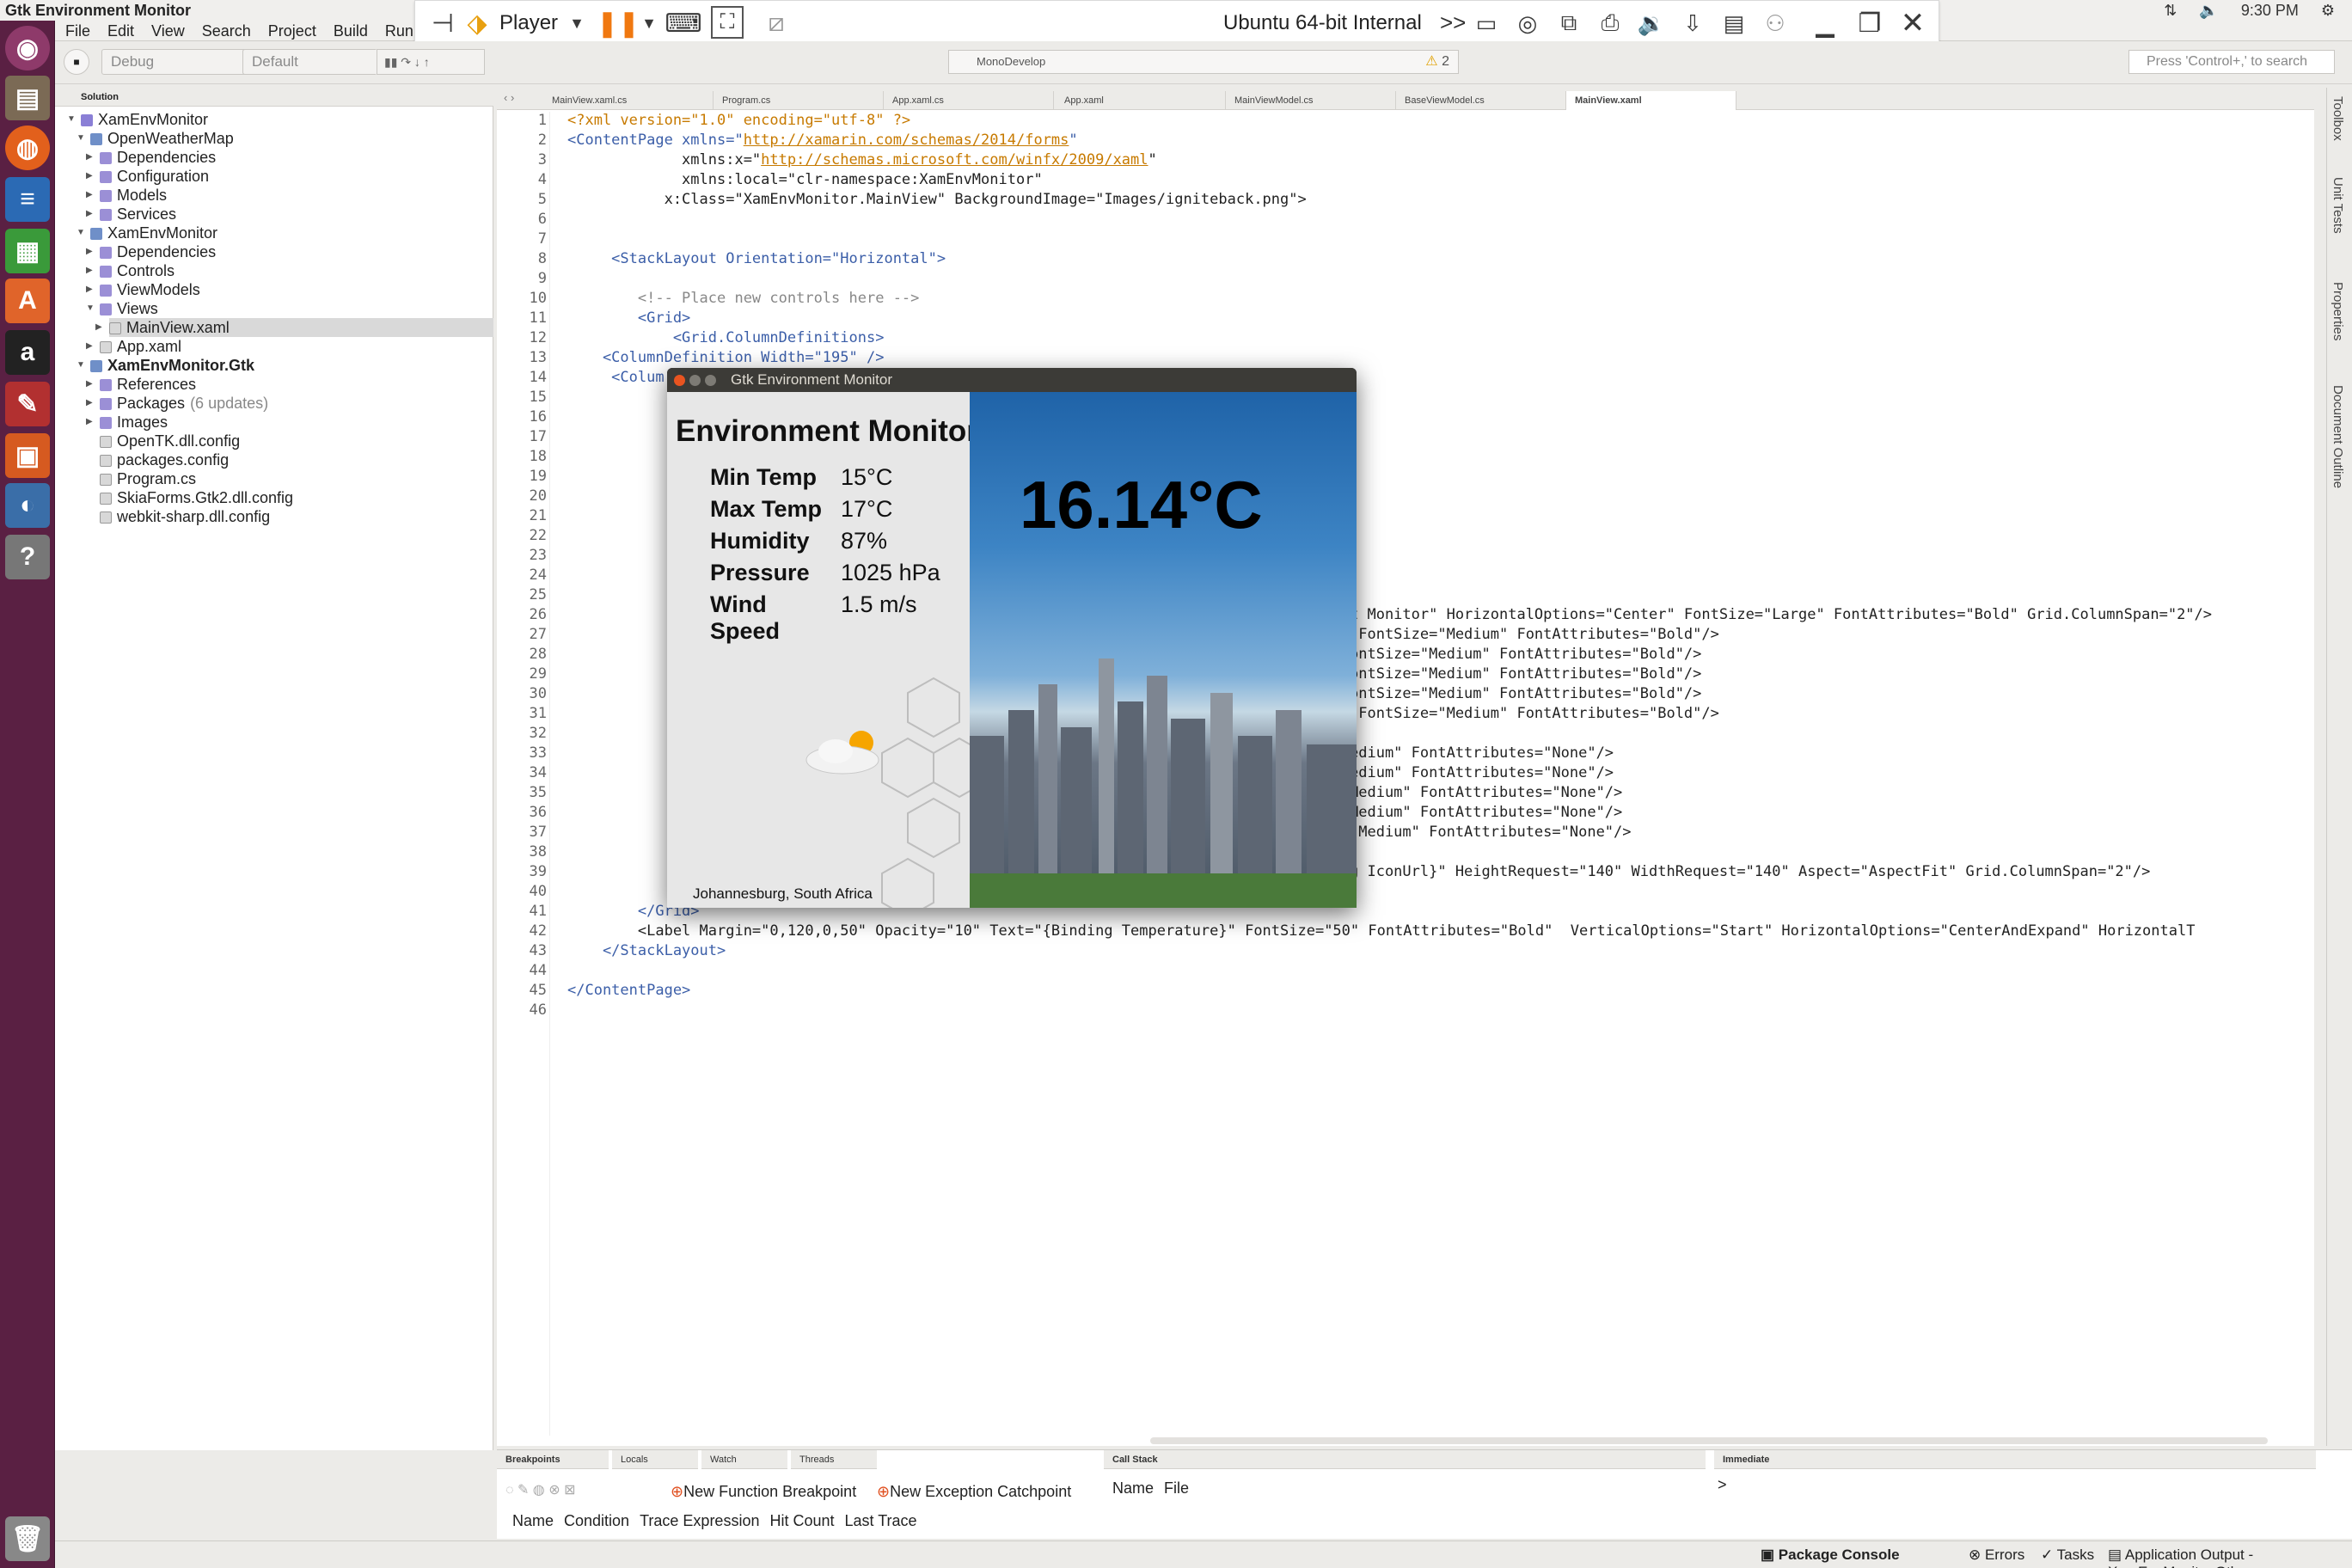 This screenshot has width=2352, height=1568. I want to click on breakpoint-action-icons: ◌ ✎ ◍ ⊗ ⊠, so click(540, 1489).